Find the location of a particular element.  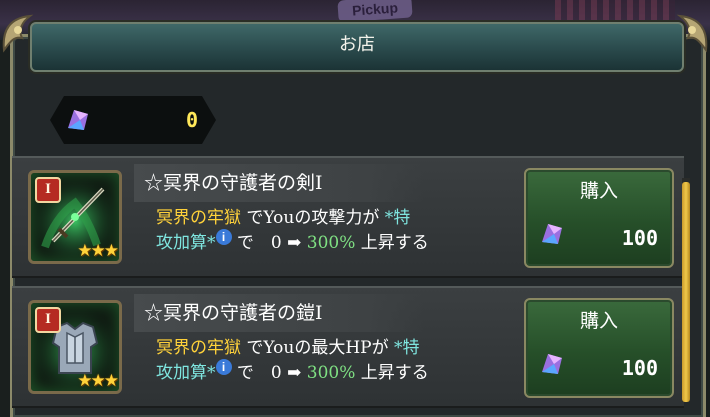

page-title: お店 is located at coordinates (357, 44).